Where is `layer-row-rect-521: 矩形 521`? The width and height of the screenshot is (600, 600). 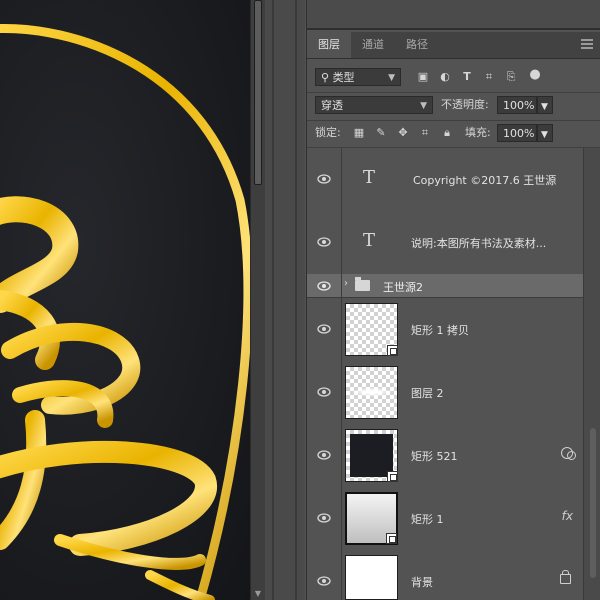
layer-row-rect-521: 矩形 521 is located at coordinates (445, 456).